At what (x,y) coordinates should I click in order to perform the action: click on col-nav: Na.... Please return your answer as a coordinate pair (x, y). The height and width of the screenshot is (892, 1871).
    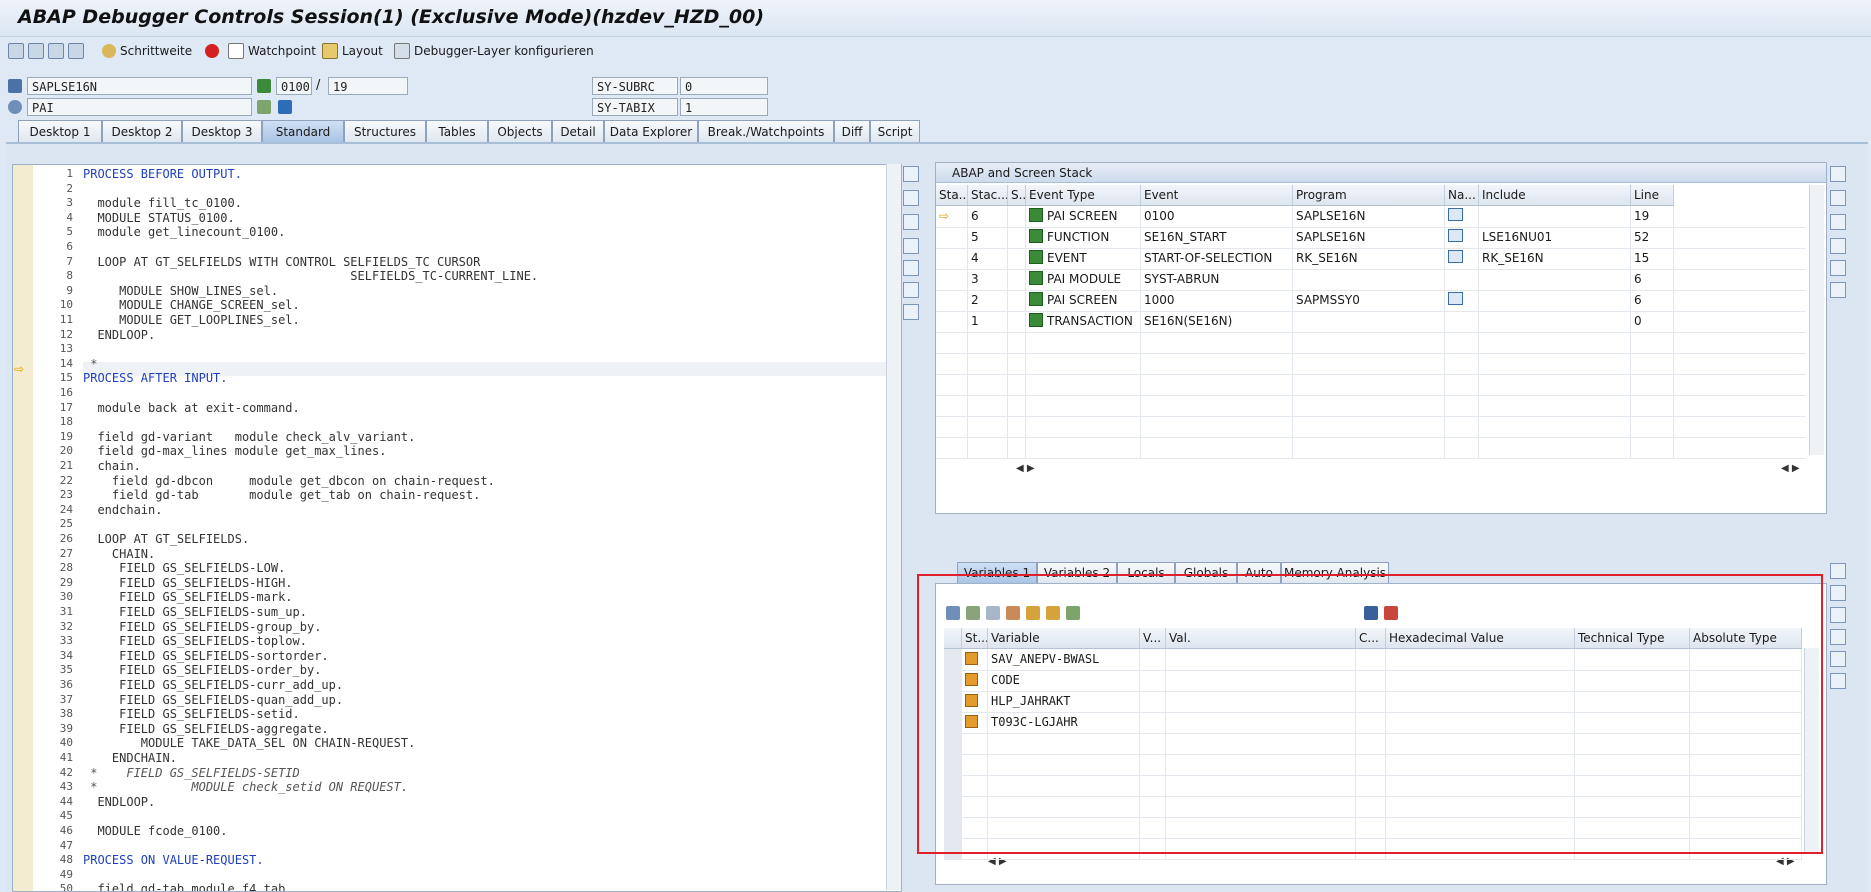
    Looking at the image, I should click on (1462, 195).